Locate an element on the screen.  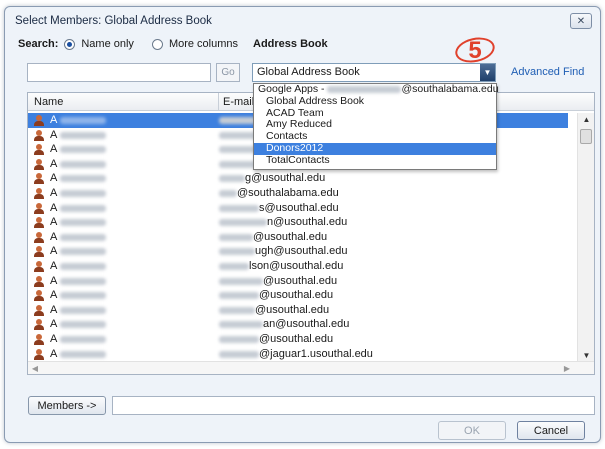
ok-button: OK is located at coordinates (472, 430).